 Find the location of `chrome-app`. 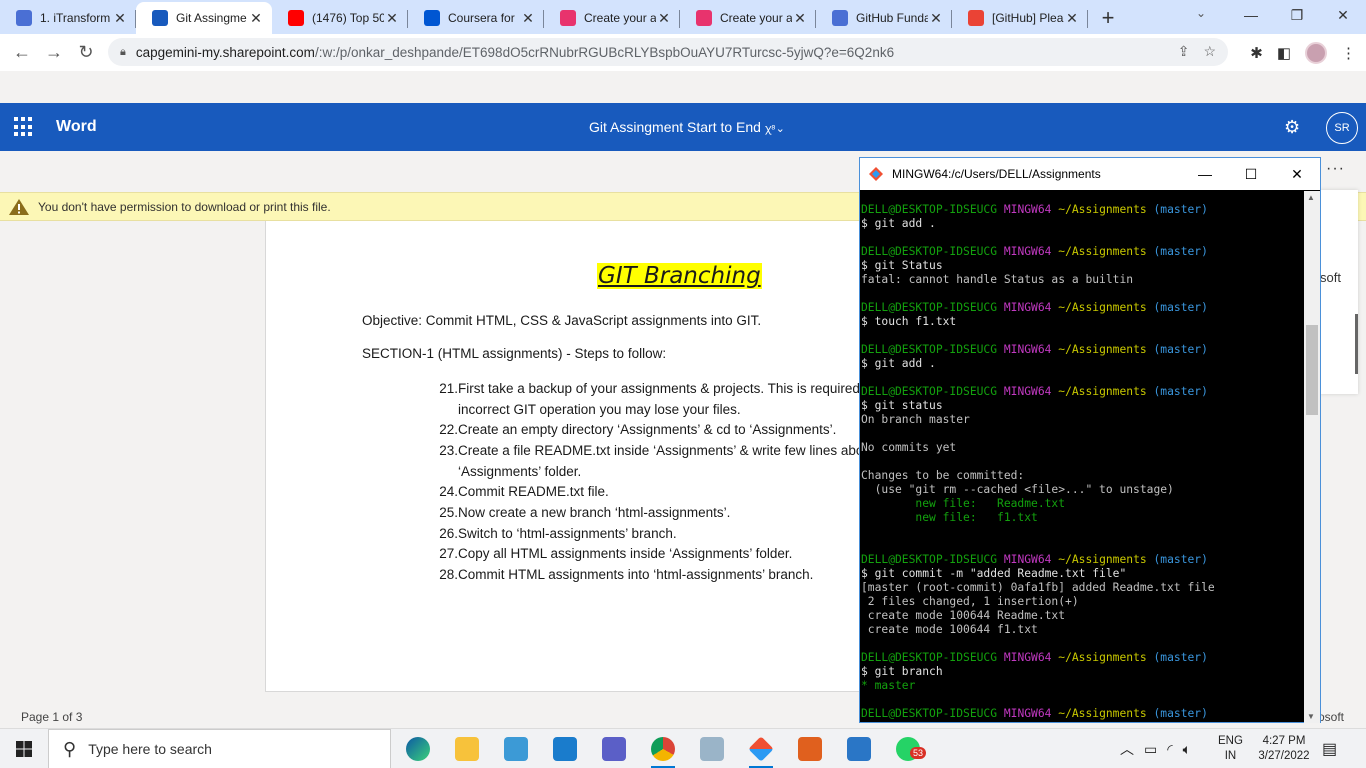

chrome-app is located at coordinates (663, 750).